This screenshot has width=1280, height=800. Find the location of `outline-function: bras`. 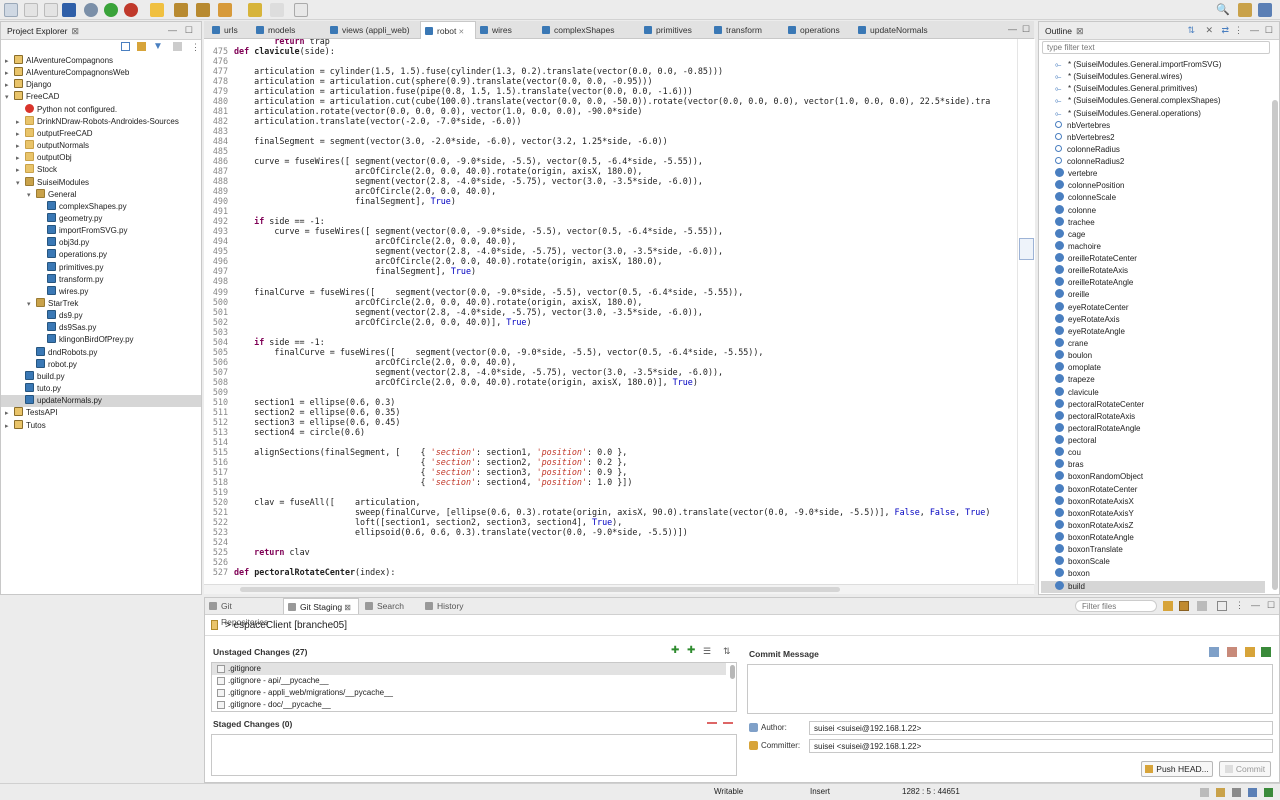

outline-function: bras is located at coordinates (1069, 465).